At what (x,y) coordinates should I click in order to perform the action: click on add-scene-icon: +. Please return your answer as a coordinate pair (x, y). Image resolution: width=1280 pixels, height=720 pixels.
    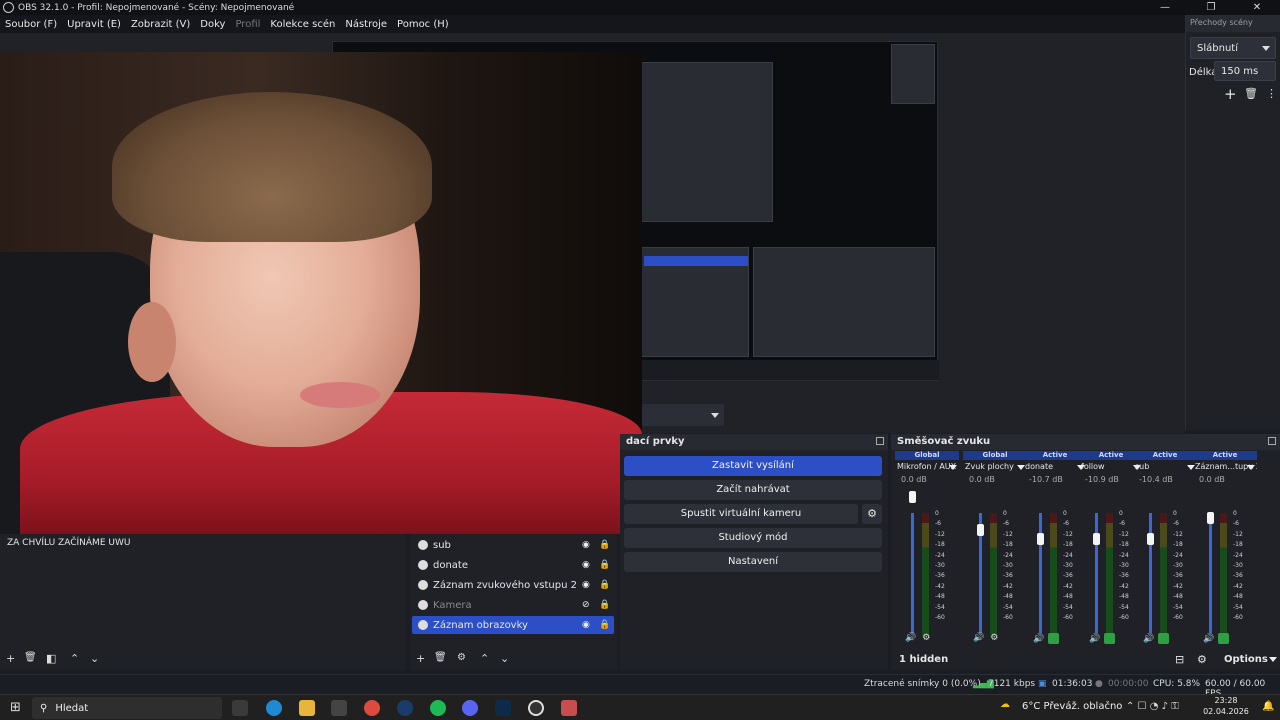
    Looking at the image, I should click on (10, 658).